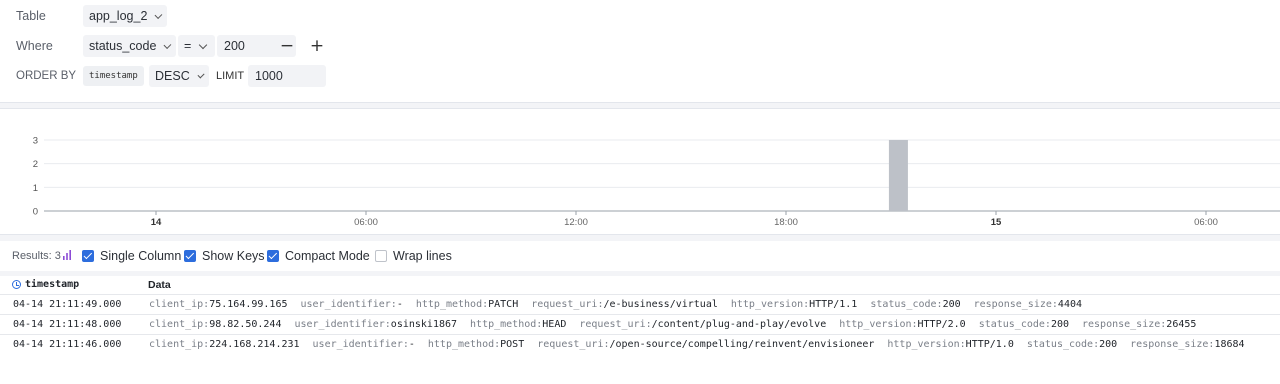  Describe the element at coordinates (660, 304) in the screenshot. I see `field-value: /e-business/virtual` at that location.